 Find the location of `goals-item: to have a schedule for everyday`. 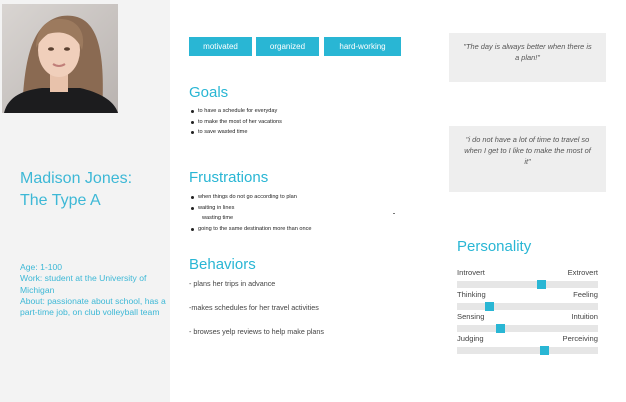

goals-item: to have a schedule for everyday is located at coordinates (235, 111).